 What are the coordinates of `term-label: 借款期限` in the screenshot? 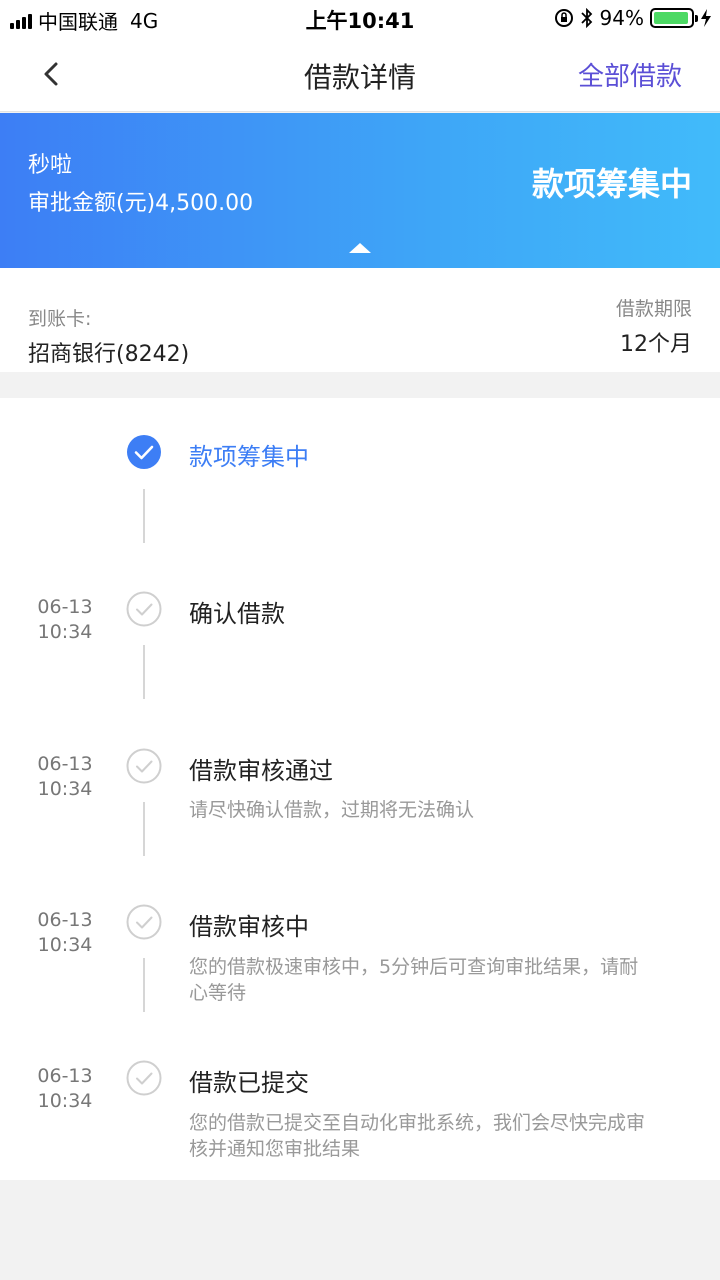 It's located at (653, 309).